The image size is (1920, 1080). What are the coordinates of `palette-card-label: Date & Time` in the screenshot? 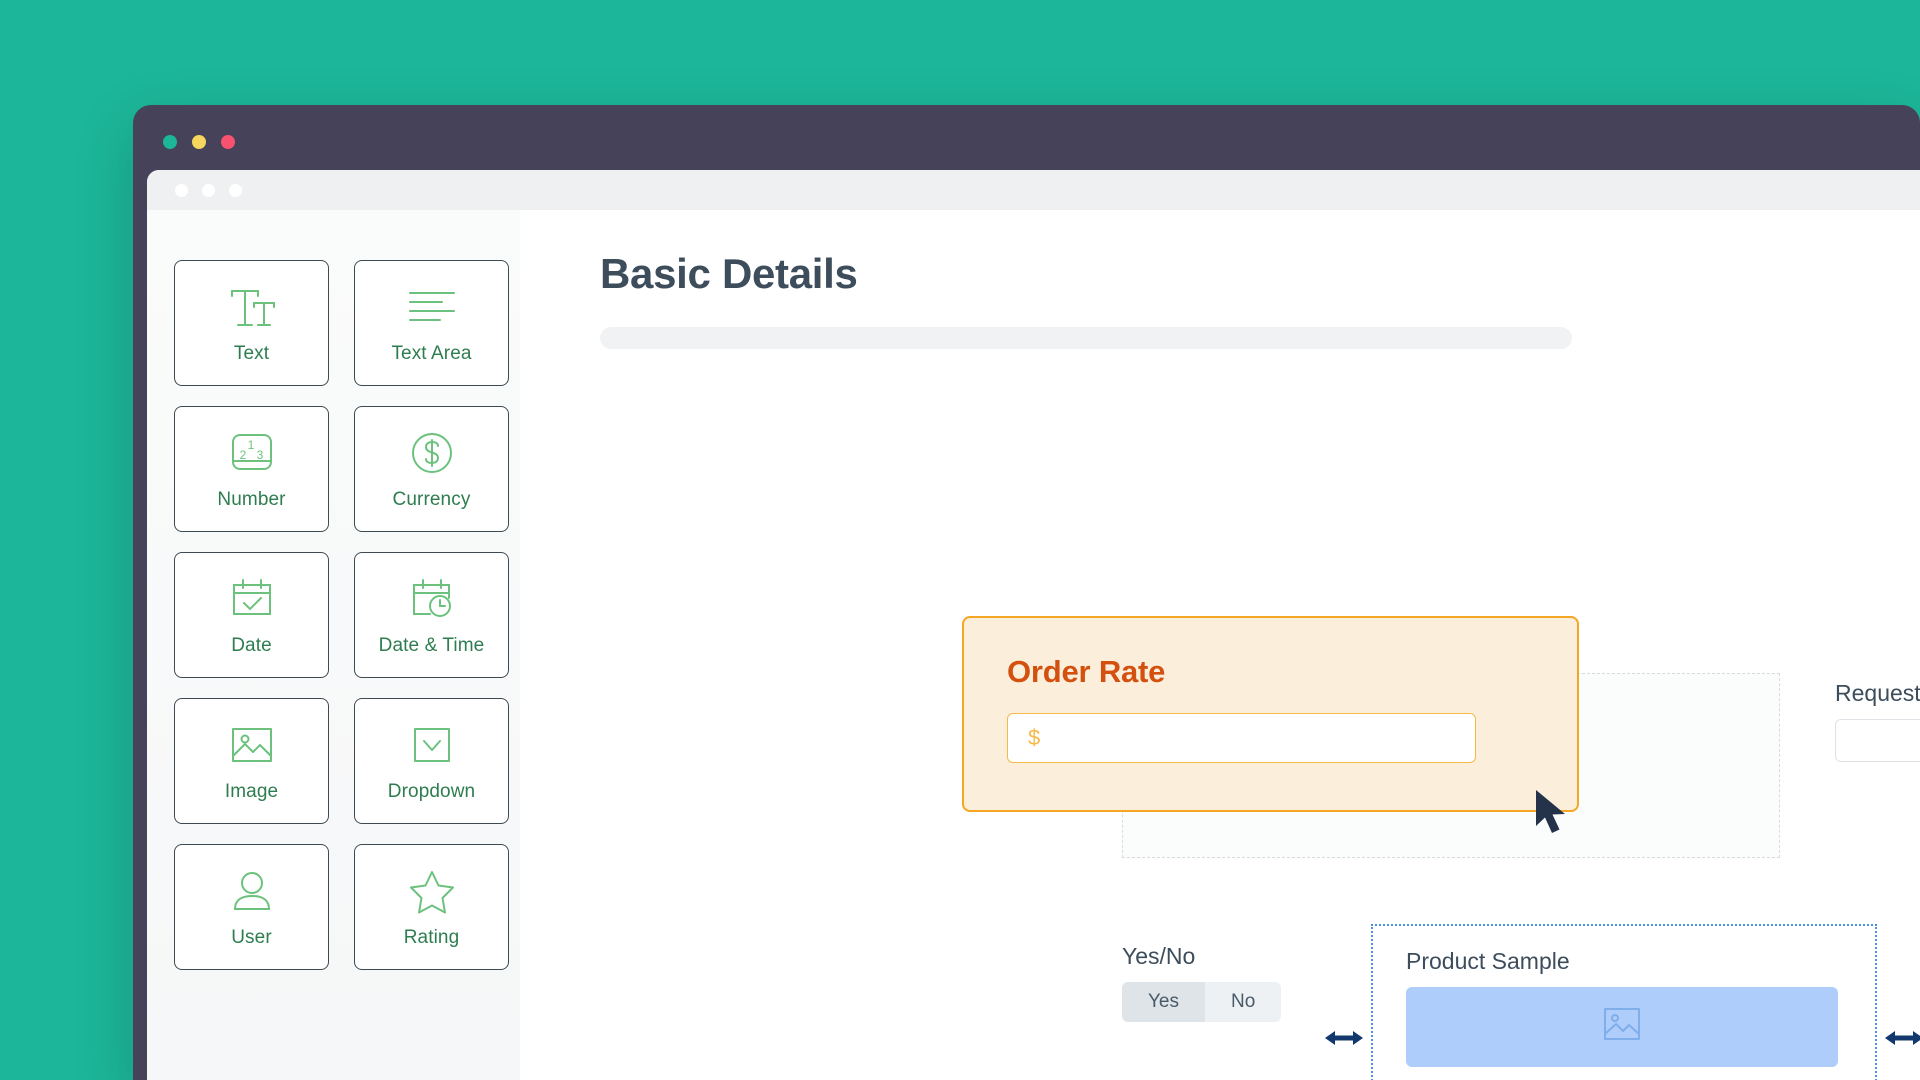 It's located at (431, 645).